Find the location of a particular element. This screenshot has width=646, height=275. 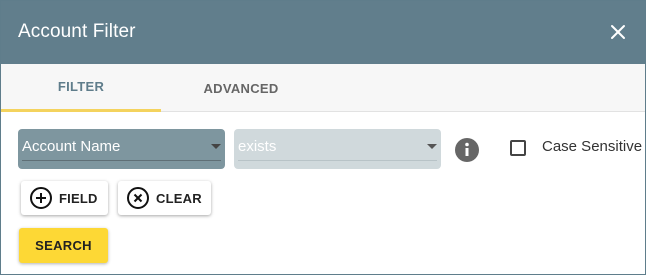

dialog-title: Account Filter is located at coordinates (77, 31).